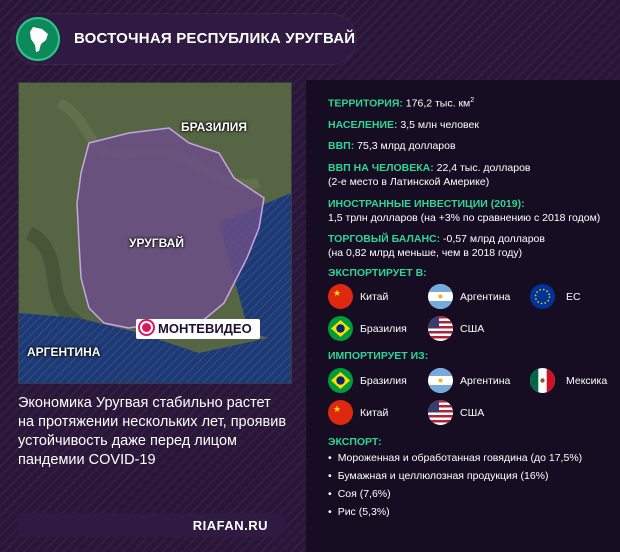 The width and height of the screenshot is (620, 552). What do you see at coordinates (429, 168) in the screenshot?
I see `fact-gdp-per-capita: ВВП НА ЧЕЛОВЕКА: 22,4 тыс. долларов` at bounding box center [429, 168].